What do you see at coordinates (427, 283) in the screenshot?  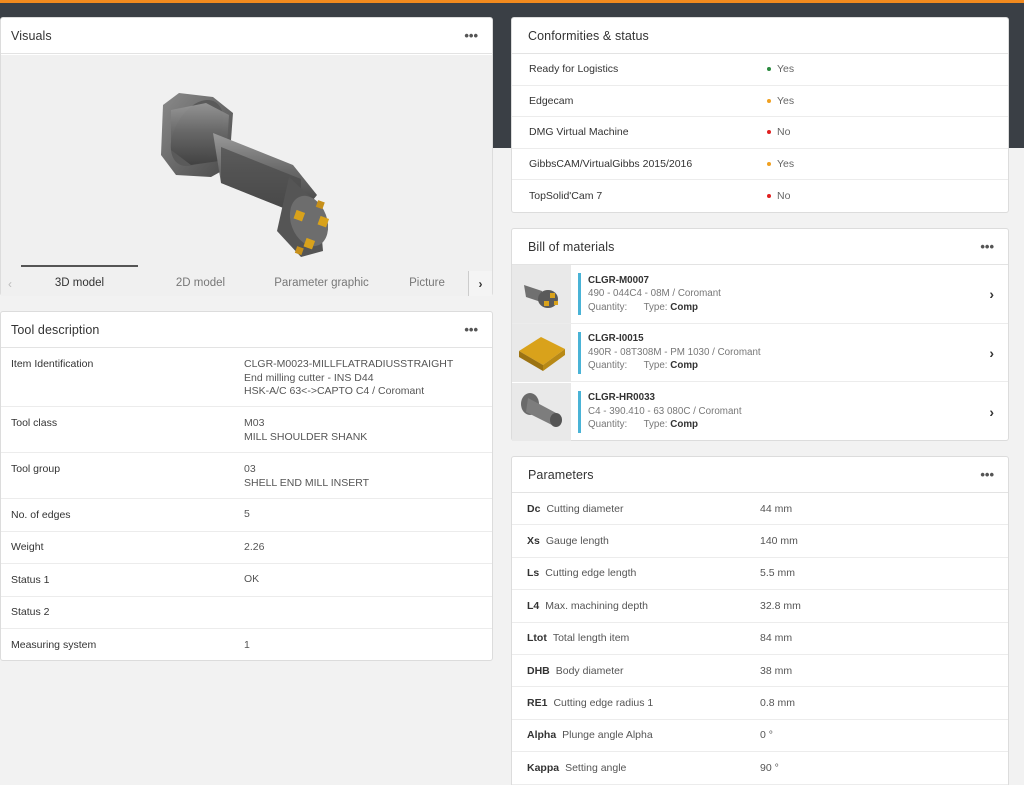 I see `tab-picture: Picture` at bounding box center [427, 283].